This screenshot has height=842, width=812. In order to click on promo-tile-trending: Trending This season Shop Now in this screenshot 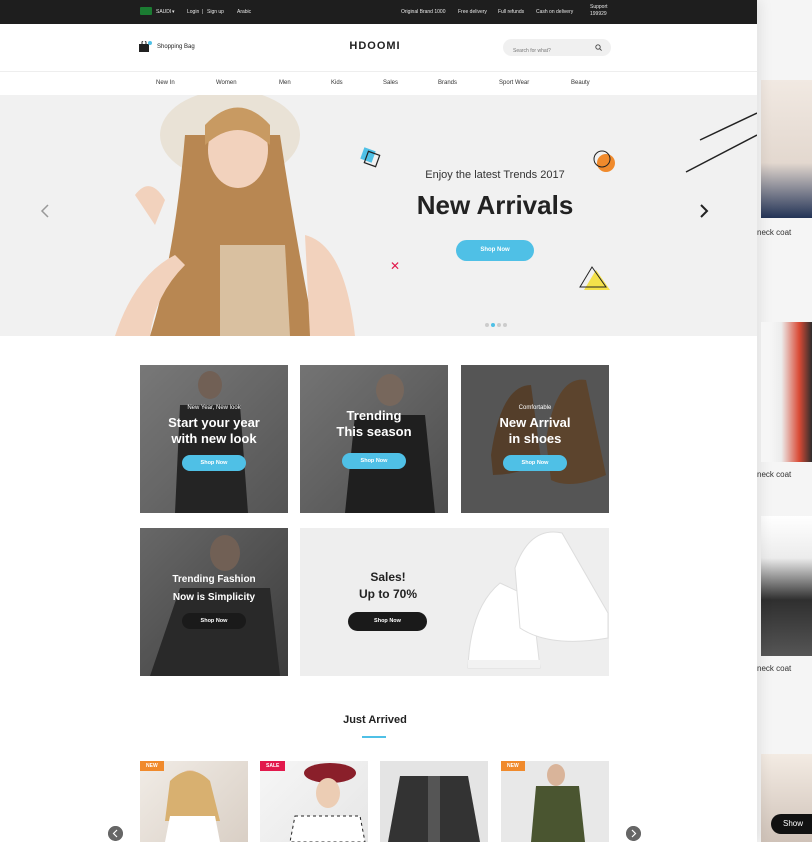, I will do `click(374, 439)`.